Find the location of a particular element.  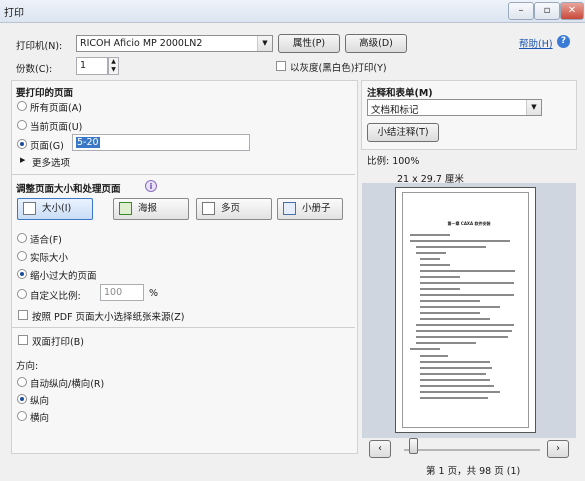

help-icon: ? is located at coordinates (563, 41).